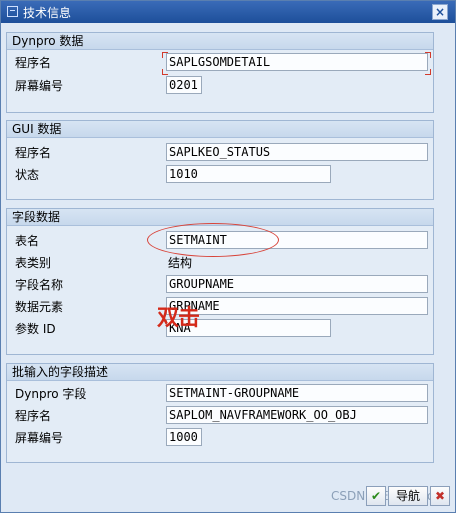 The image size is (456, 513). What do you see at coordinates (220, 129) in the screenshot?
I see `group-title: GUI 数据` at bounding box center [220, 129].